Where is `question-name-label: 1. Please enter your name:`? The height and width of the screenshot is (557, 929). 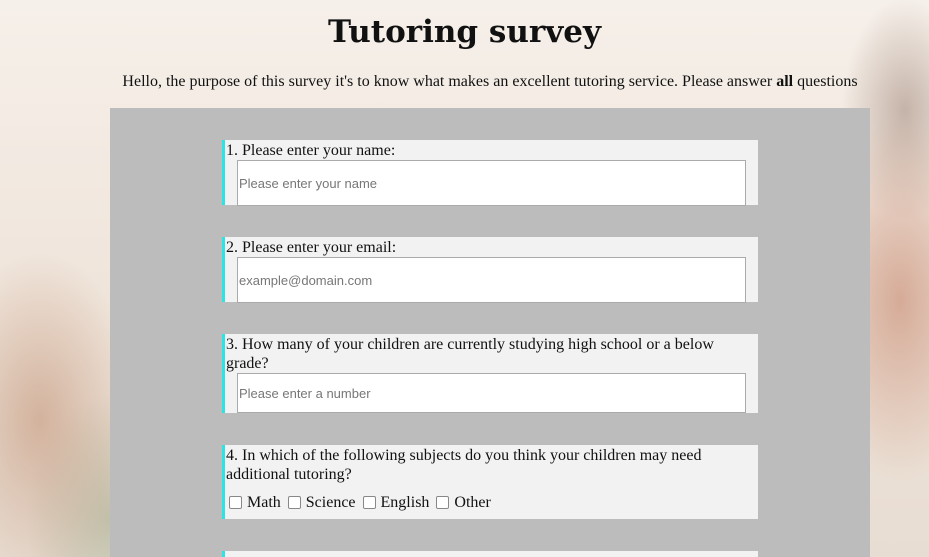 question-name-label: 1. Please enter your name: is located at coordinates (311, 150).